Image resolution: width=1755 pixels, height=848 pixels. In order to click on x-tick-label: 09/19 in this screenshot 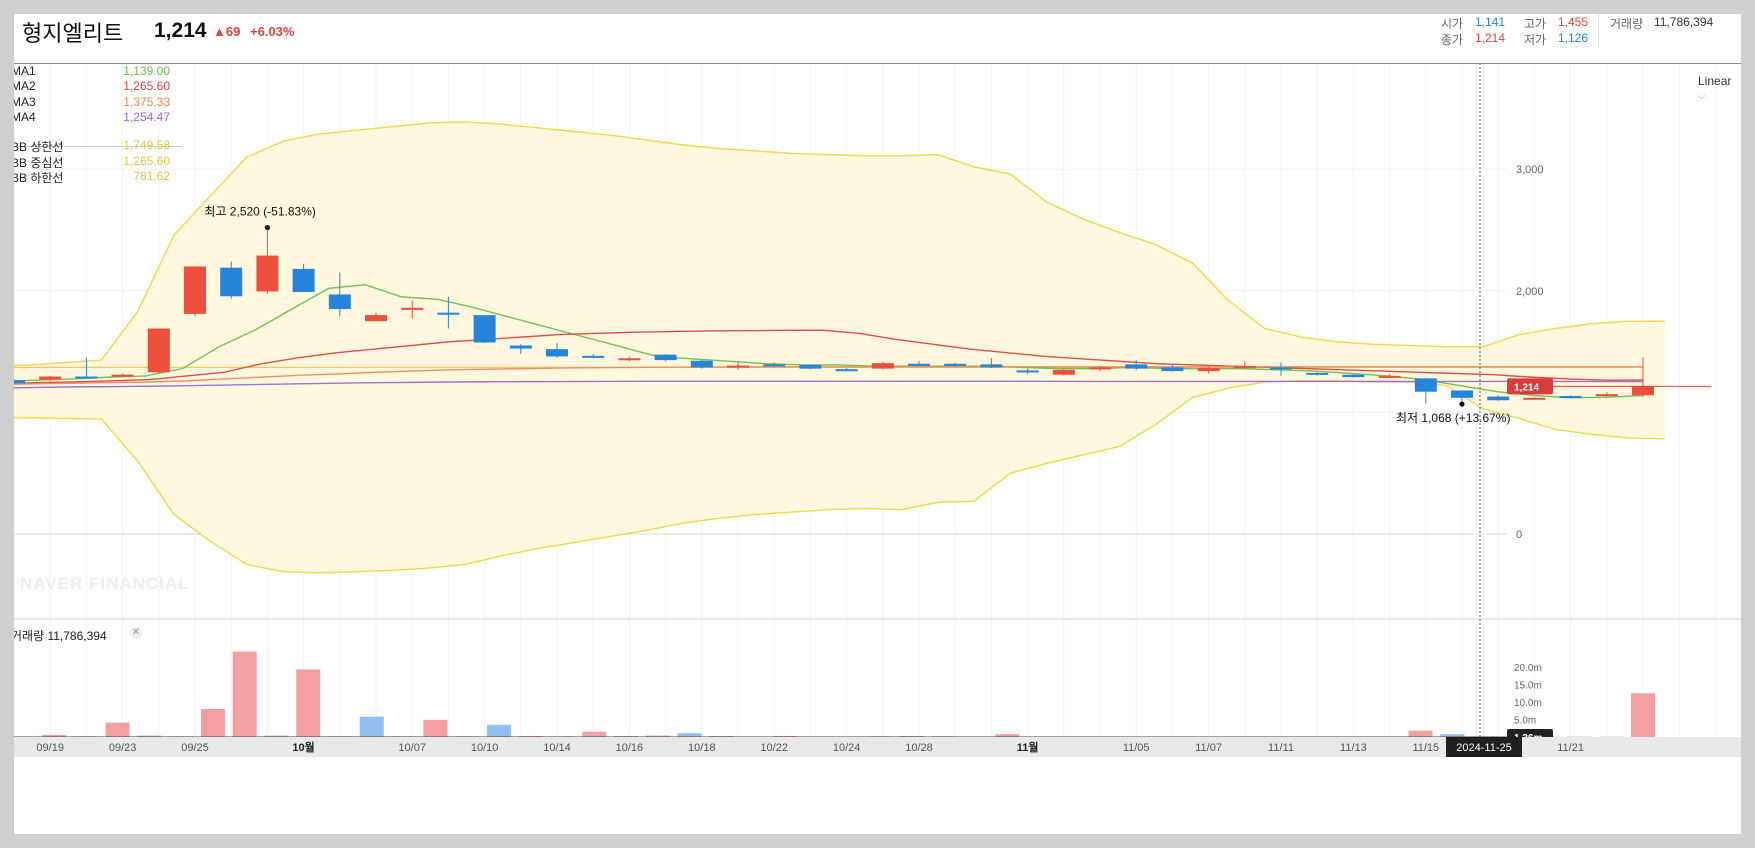, I will do `click(50, 748)`.